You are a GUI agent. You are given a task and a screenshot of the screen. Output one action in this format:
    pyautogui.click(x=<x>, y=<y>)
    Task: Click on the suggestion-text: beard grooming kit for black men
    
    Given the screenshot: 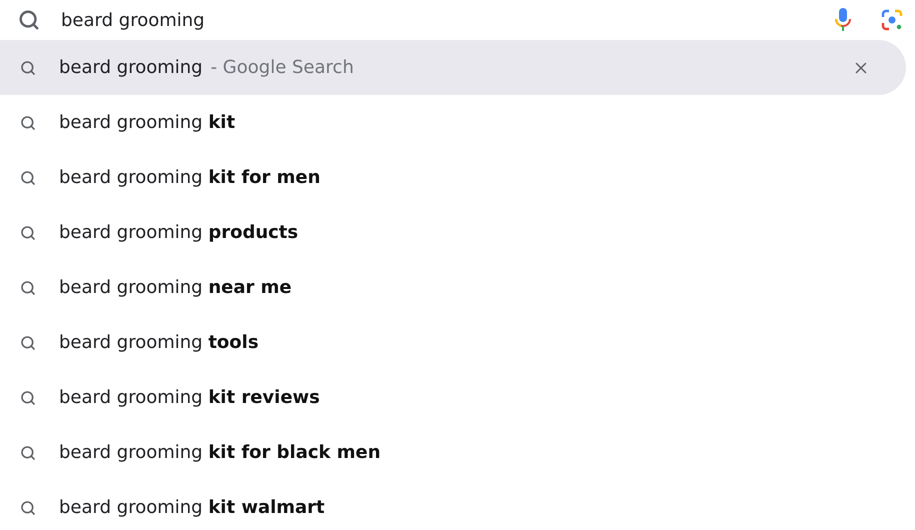 What is the action you would take?
    pyautogui.click(x=220, y=452)
    